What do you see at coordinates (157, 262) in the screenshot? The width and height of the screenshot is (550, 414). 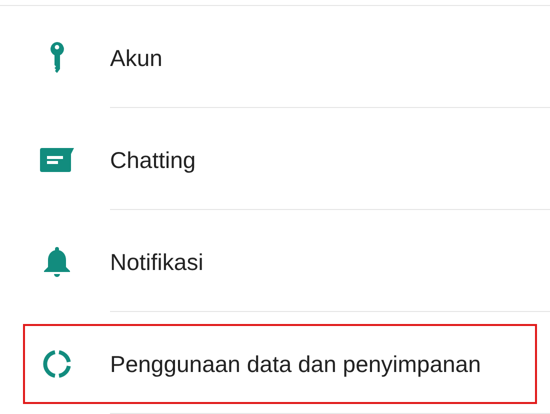 I see `settings-item-label: Notifikasi` at bounding box center [157, 262].